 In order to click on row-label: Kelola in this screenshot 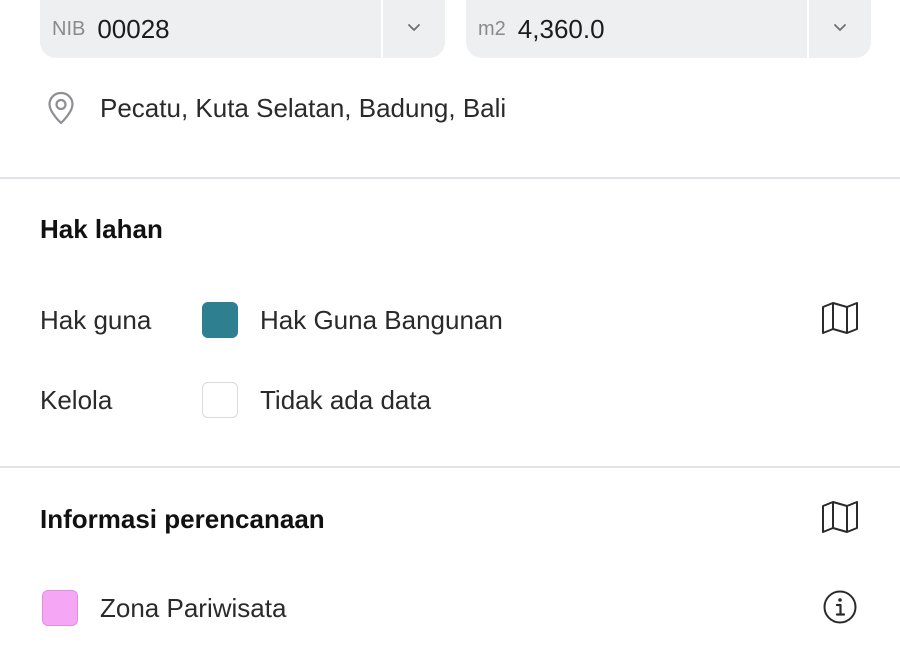, I will do `click(76, 399)`.